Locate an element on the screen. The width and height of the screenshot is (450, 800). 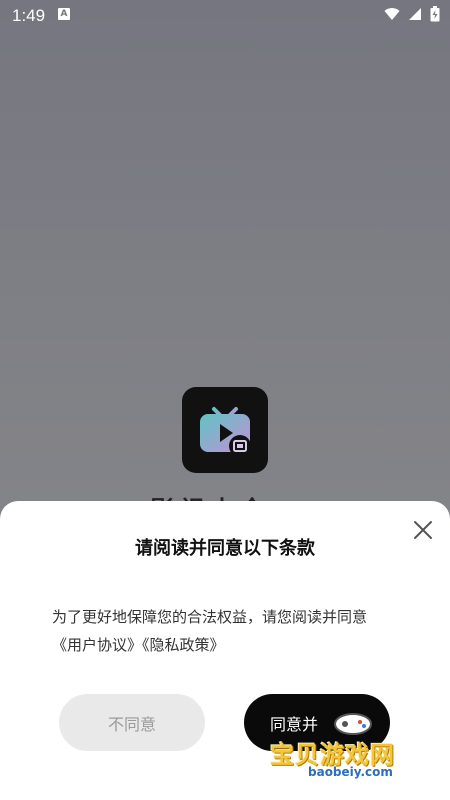
terms-description: 为了更好地保障您的合法权益，请您阅读并同意 is located at coordinates (210, 617).